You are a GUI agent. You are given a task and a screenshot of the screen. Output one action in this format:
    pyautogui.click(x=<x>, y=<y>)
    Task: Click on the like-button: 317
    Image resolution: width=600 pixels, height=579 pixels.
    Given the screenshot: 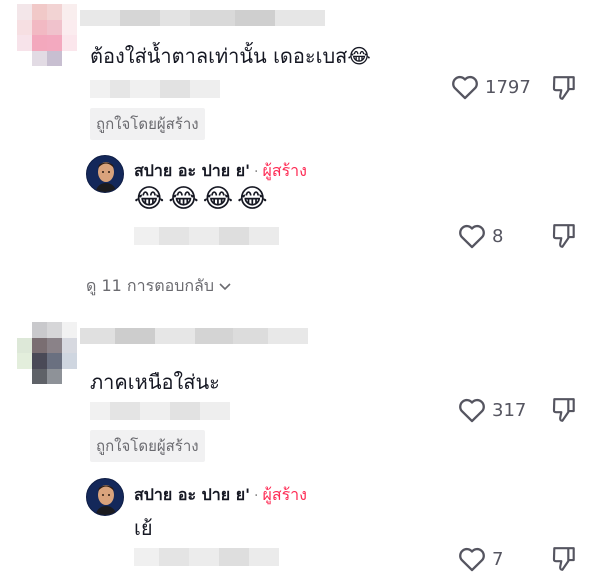 What is the action you would take?
    pyautogui.click(x=492, y=410)
    